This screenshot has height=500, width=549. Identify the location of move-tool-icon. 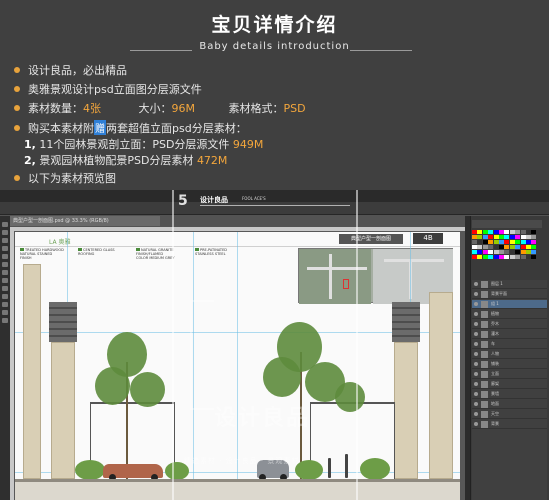
(5, 224).